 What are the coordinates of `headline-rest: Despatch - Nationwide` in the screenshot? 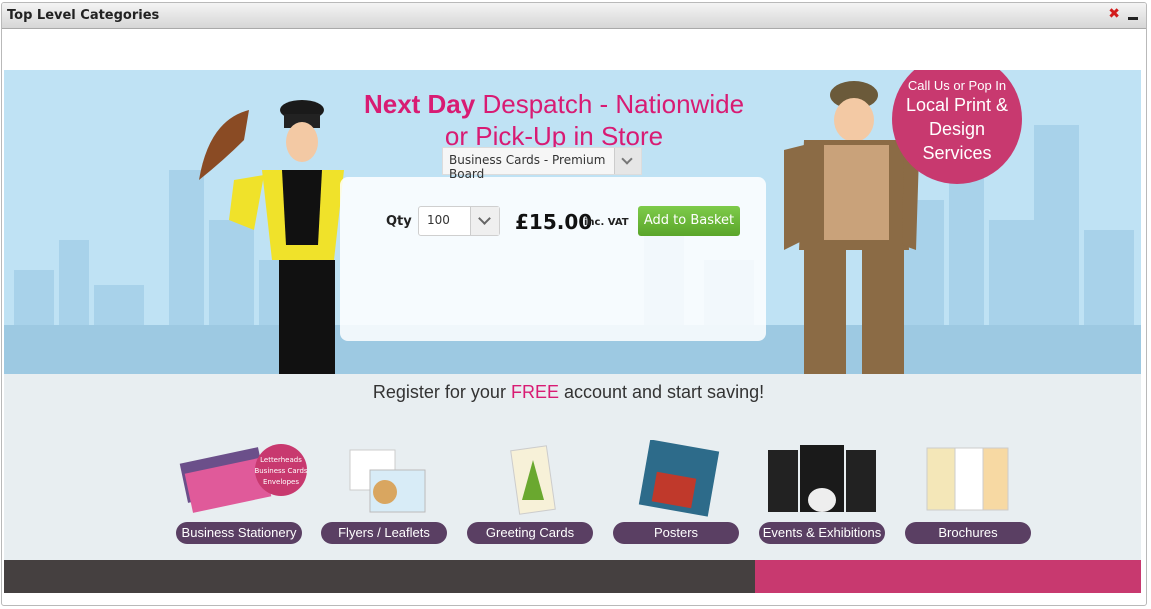 It's located at (610, 104).